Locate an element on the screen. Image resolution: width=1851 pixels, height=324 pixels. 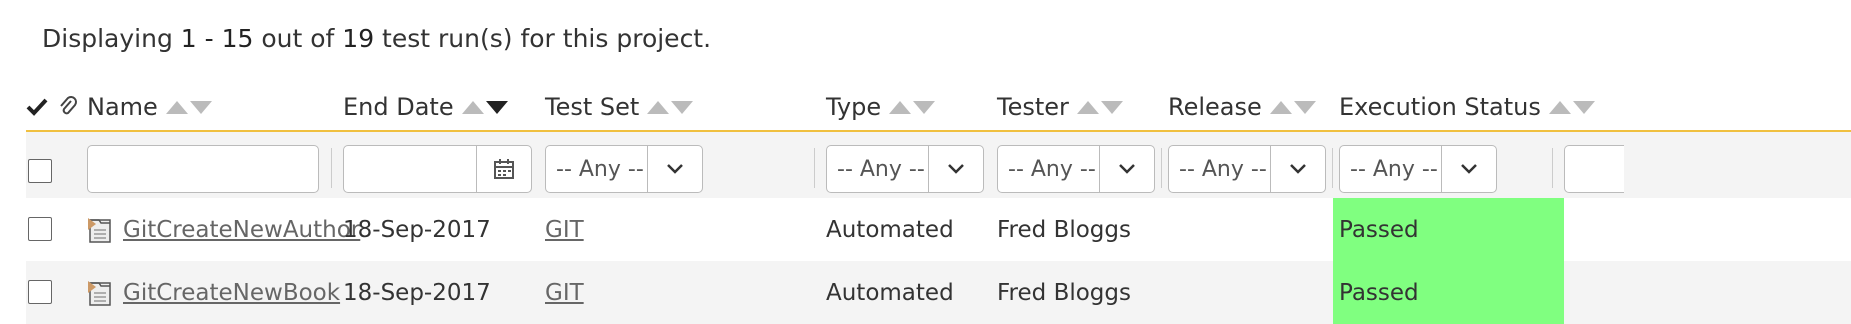
calendar-icon is located at coordinates (504, 169).